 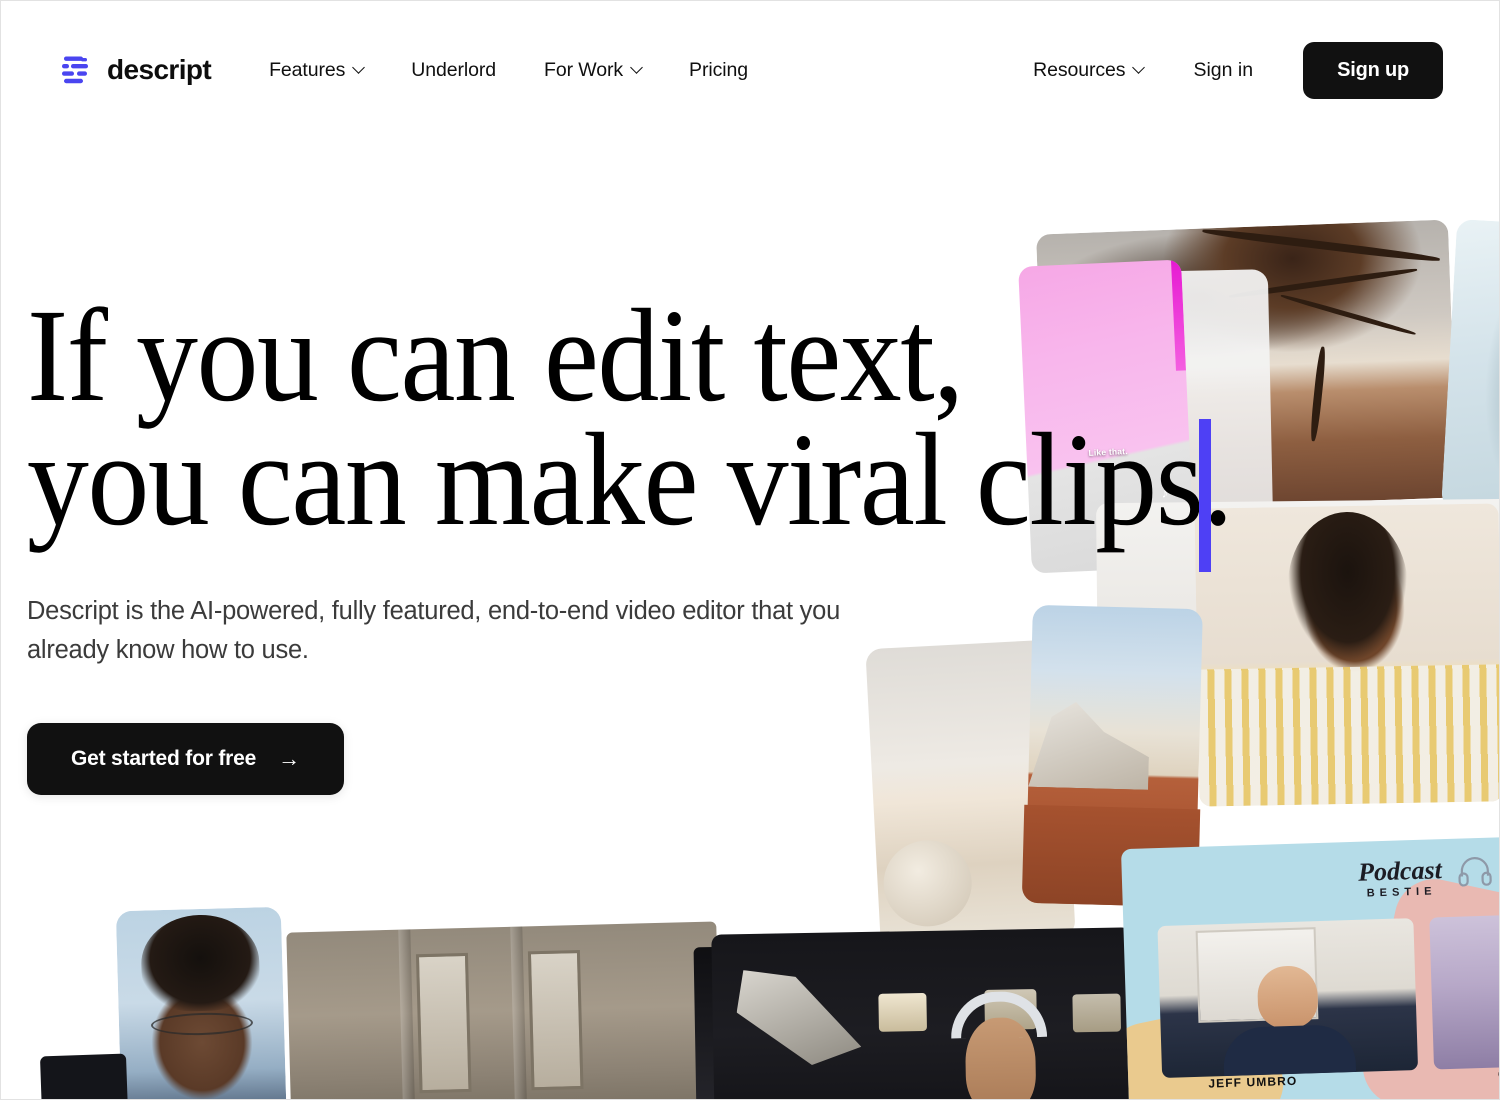 I want to click on primary-nav-links: Features Underlord For Work Pricing, so click(x=508, y=70).